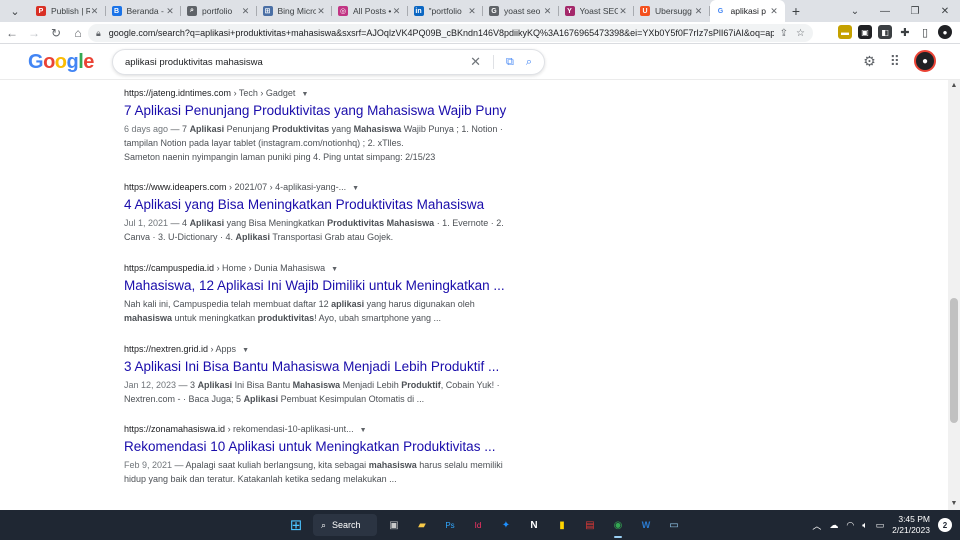  I want to click on clear-icon: ✕, so click(475, 62).